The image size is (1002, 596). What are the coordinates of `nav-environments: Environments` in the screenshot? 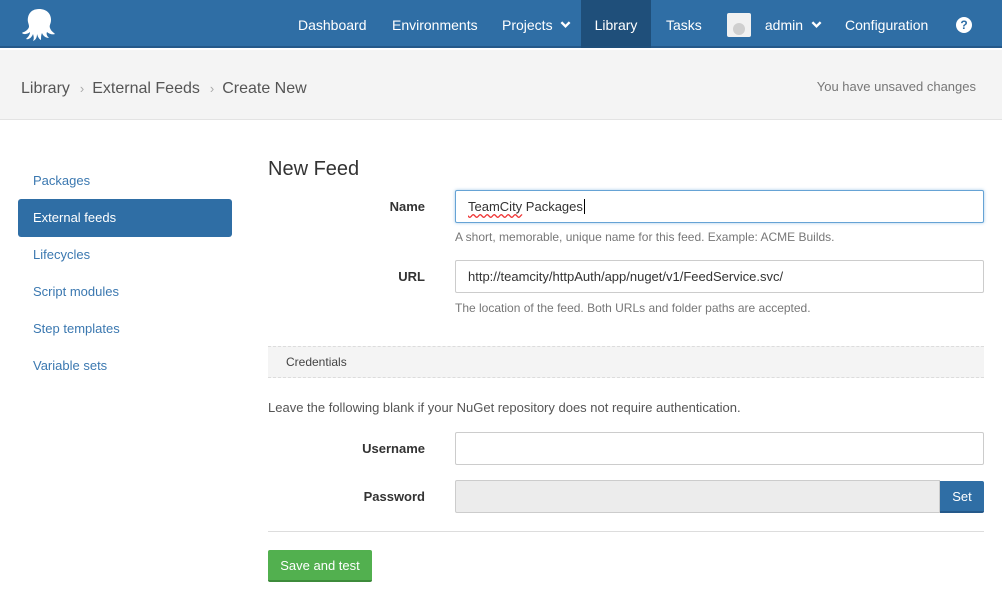 It's located at (435, 24).